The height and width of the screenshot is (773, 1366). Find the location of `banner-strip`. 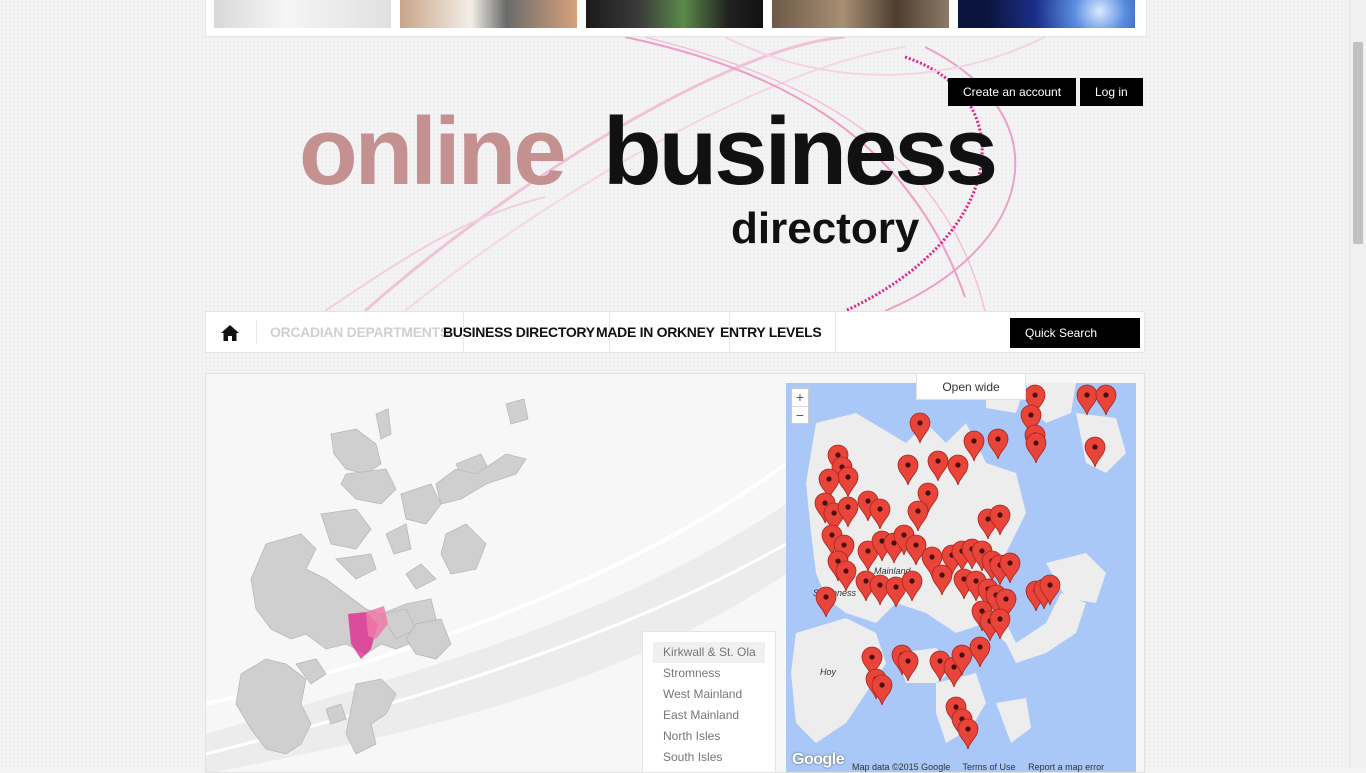

banner-strip is located at coordinates (676, 18).